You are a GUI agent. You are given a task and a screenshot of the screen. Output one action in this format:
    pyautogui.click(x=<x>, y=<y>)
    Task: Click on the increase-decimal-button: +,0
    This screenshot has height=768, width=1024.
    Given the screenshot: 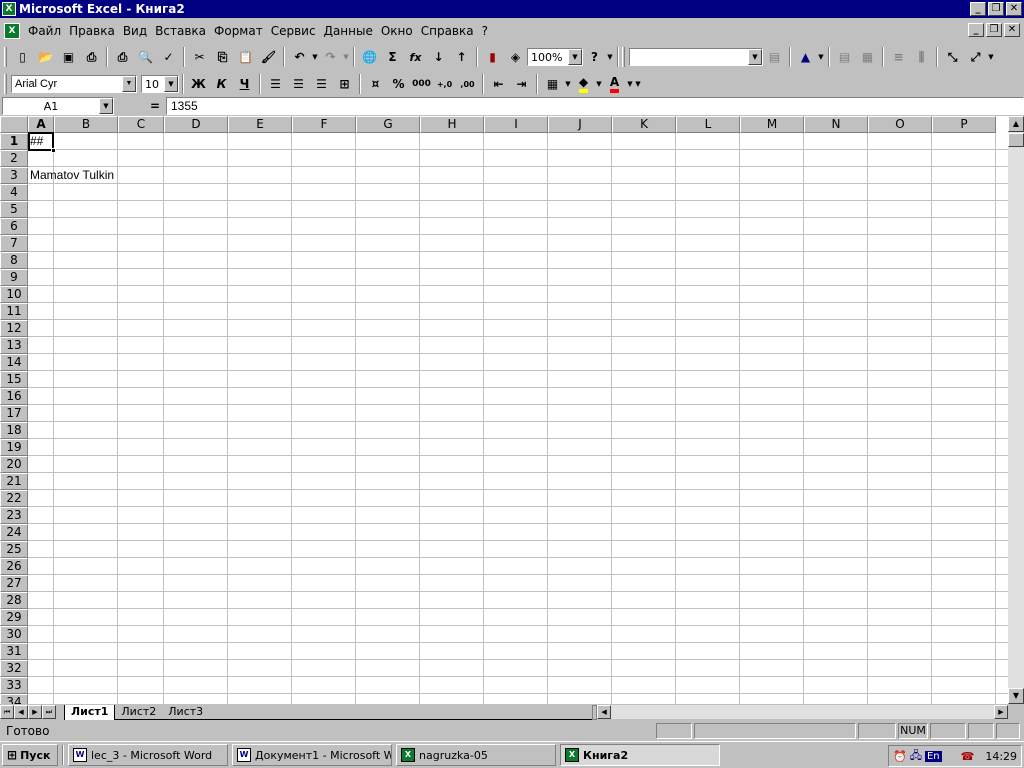 What is the action you would take?
    pyautogui.click(x=444, y=84)
    